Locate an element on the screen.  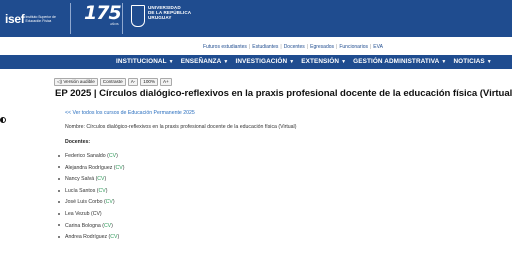
accessibility-toolbar: ◁) Versión audible Contraste A- 100% A+ is located at coordinates (113, 82).